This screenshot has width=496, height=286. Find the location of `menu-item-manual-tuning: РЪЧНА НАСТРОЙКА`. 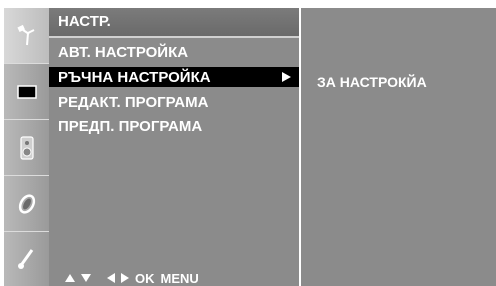

menu-item-manual-tuning: РЪЧНА НАСТРОЙКА is located at coordinates (174, 77).